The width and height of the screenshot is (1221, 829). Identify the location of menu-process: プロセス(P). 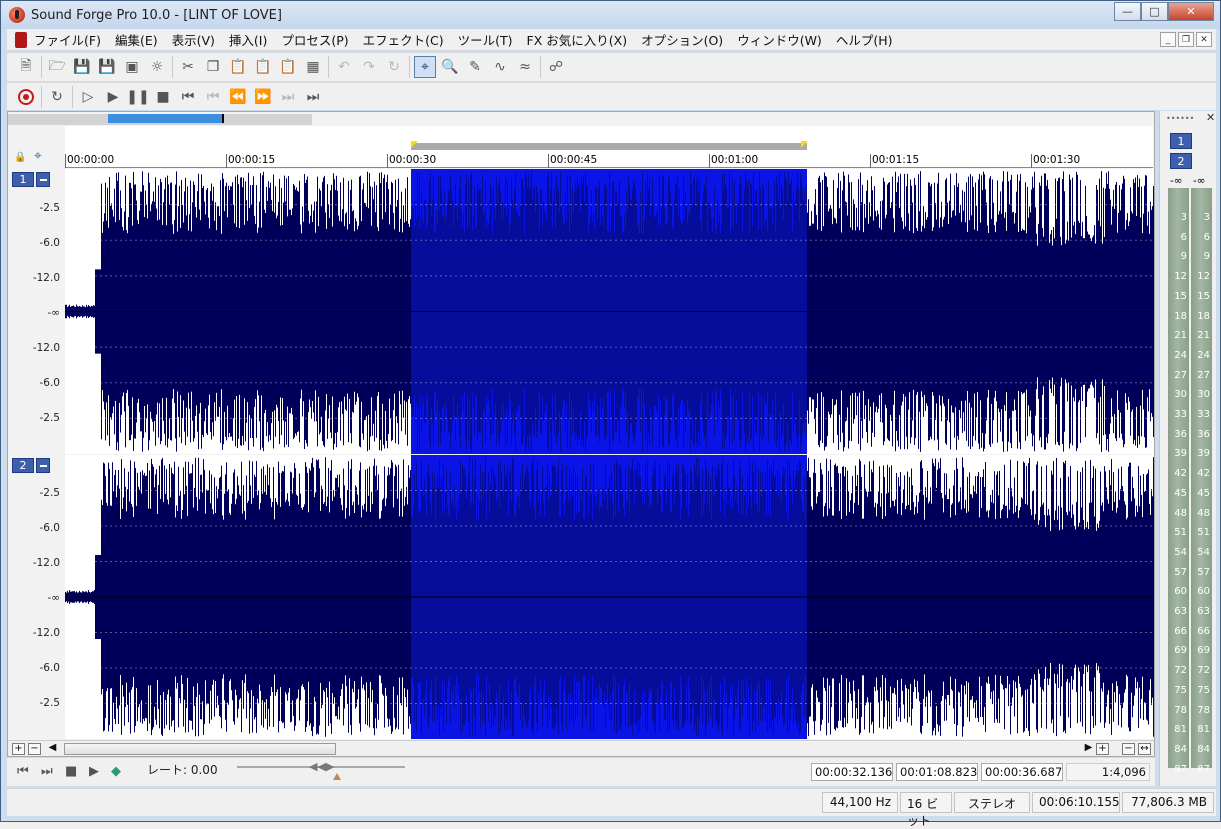
(314, 39).